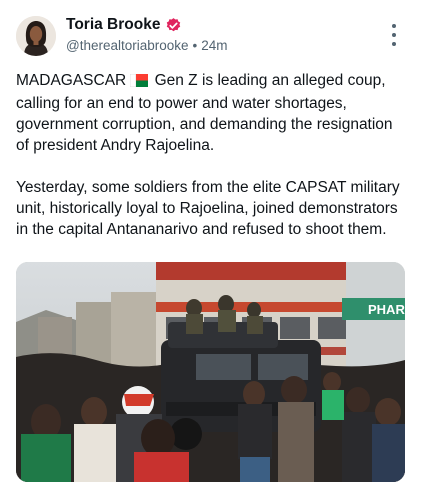 The image size is (421, 500). I want to click on avatar-image, so click(36, 36).